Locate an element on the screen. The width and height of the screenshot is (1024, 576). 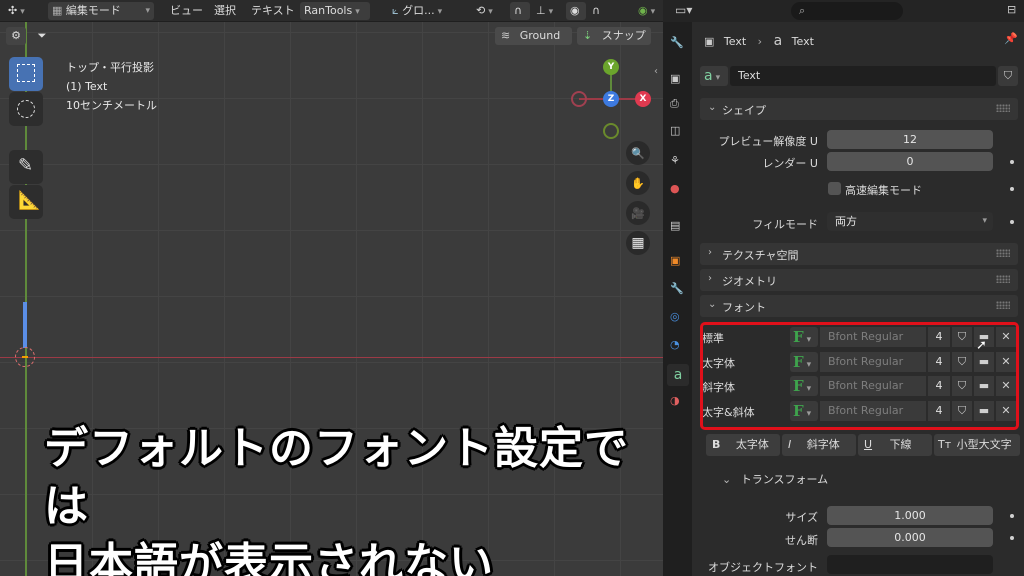
panel-transform-header: ⌄ トランスフォーム is located at coordinates (775, 479).